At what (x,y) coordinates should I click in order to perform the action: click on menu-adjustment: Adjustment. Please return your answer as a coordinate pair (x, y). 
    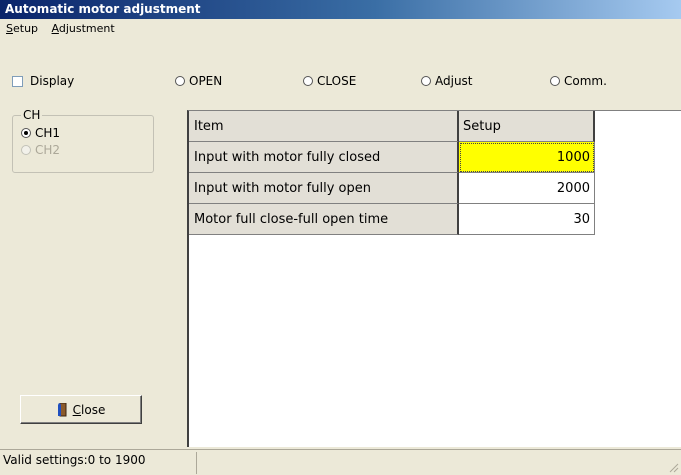
    Looking at the image, I should click on (83, 29).